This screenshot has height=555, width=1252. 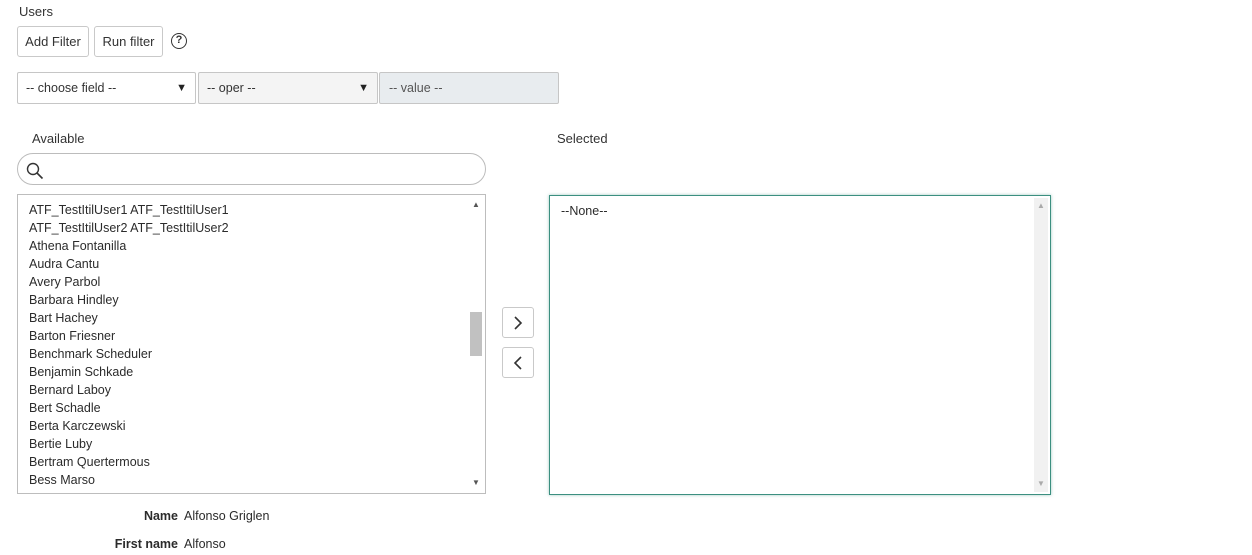 I want to click on list-item: Bertie Luby, so click(x=257, y=444).